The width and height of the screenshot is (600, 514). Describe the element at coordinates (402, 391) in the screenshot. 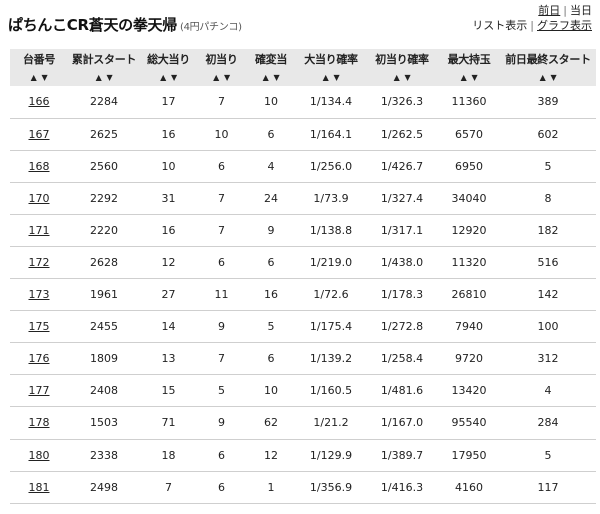

I see `table-cell: 1/481.6` at that location.